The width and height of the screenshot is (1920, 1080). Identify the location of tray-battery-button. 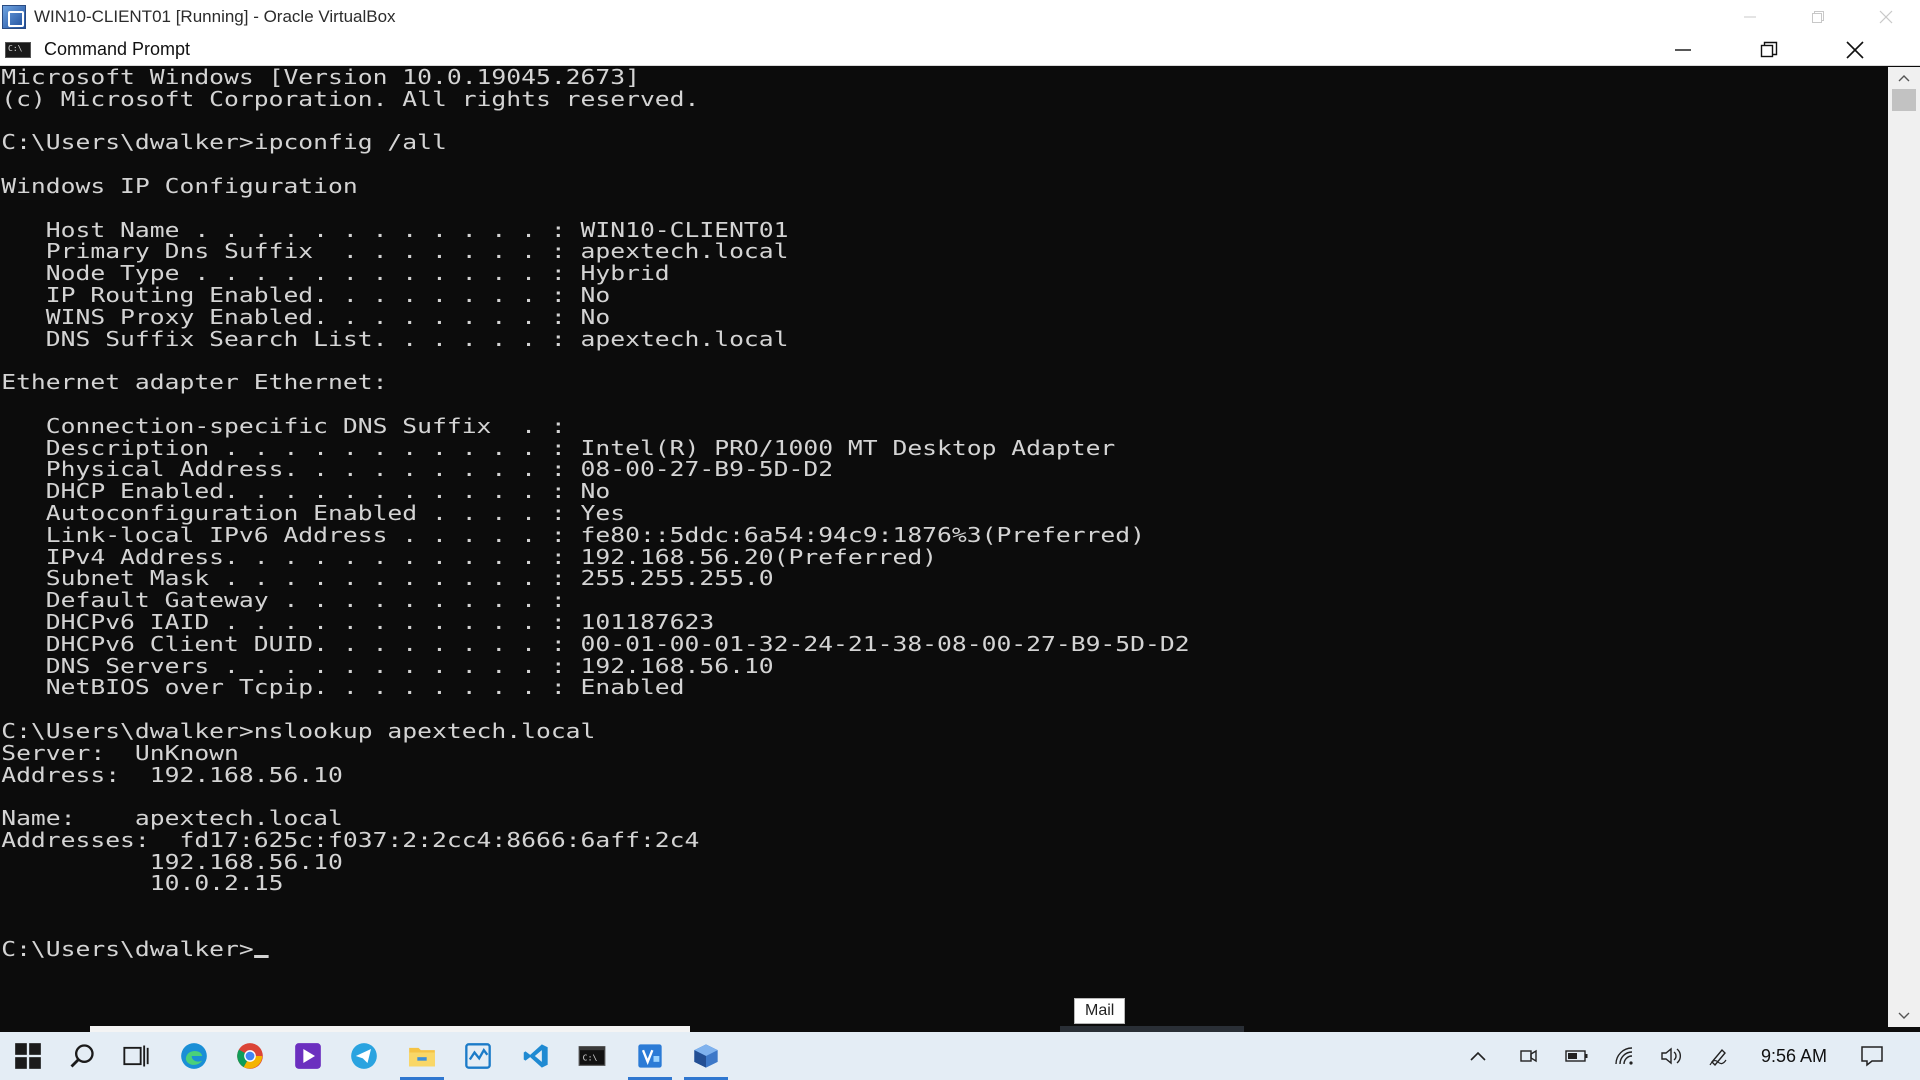
(1577, 1056).